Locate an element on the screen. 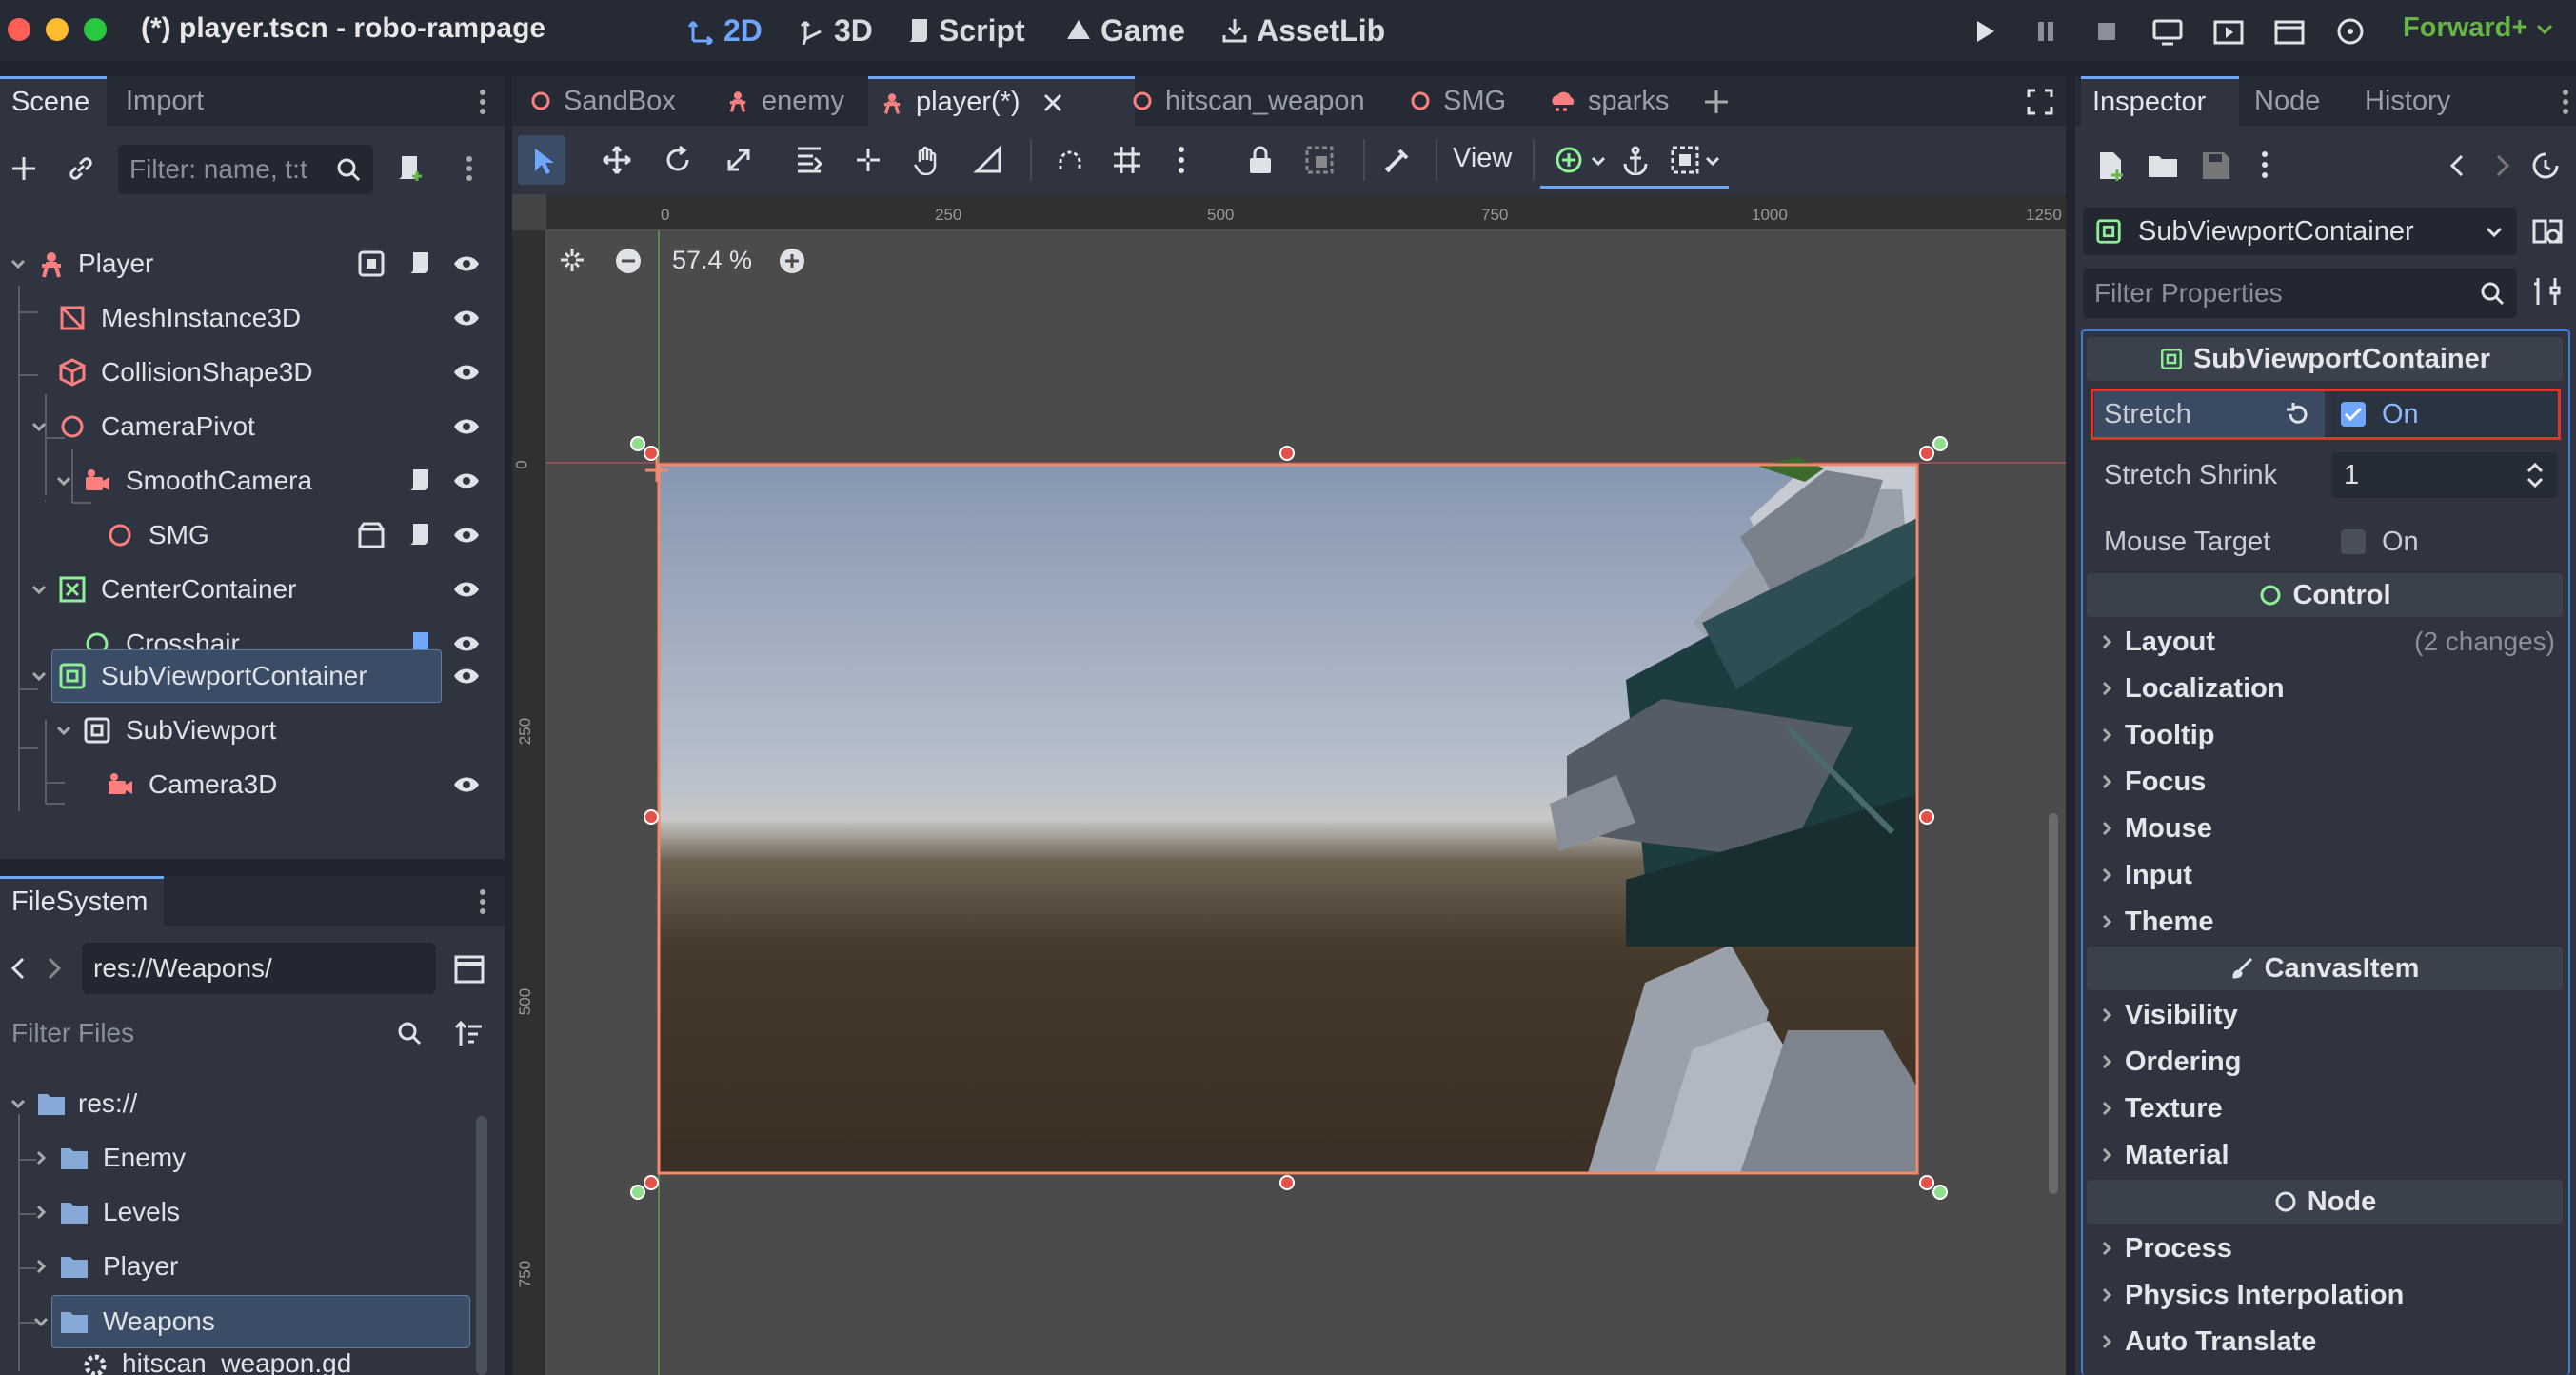  zoom-level: 57.4 % is located at coordinates (712, 260).